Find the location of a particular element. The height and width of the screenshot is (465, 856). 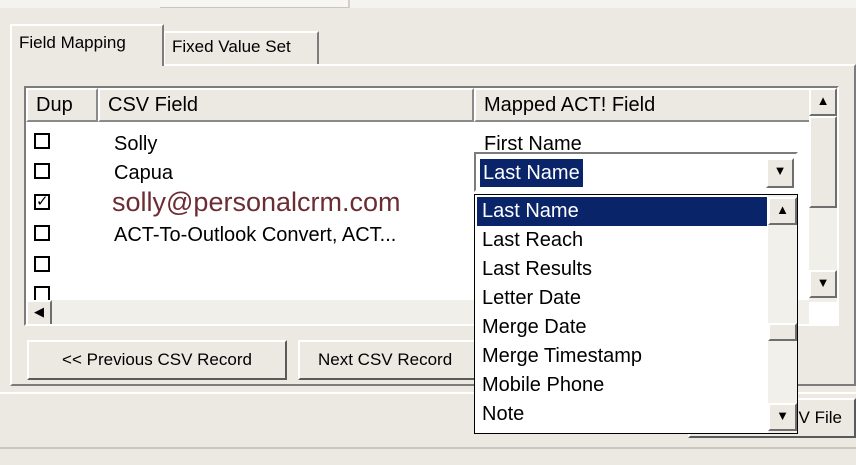

left-arrow-icon: ◀ is located at coordinates (39, 311).